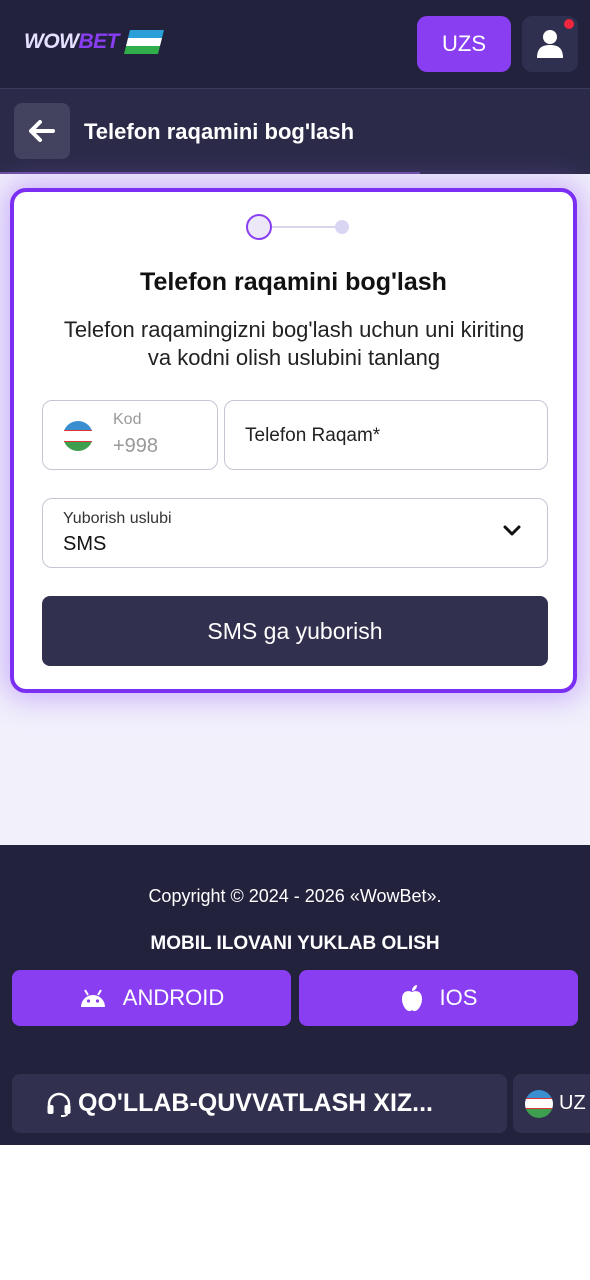 This screenshot has height=1280, width=590. I want to click on language-switch-button: UZ, so click(551, 1103).